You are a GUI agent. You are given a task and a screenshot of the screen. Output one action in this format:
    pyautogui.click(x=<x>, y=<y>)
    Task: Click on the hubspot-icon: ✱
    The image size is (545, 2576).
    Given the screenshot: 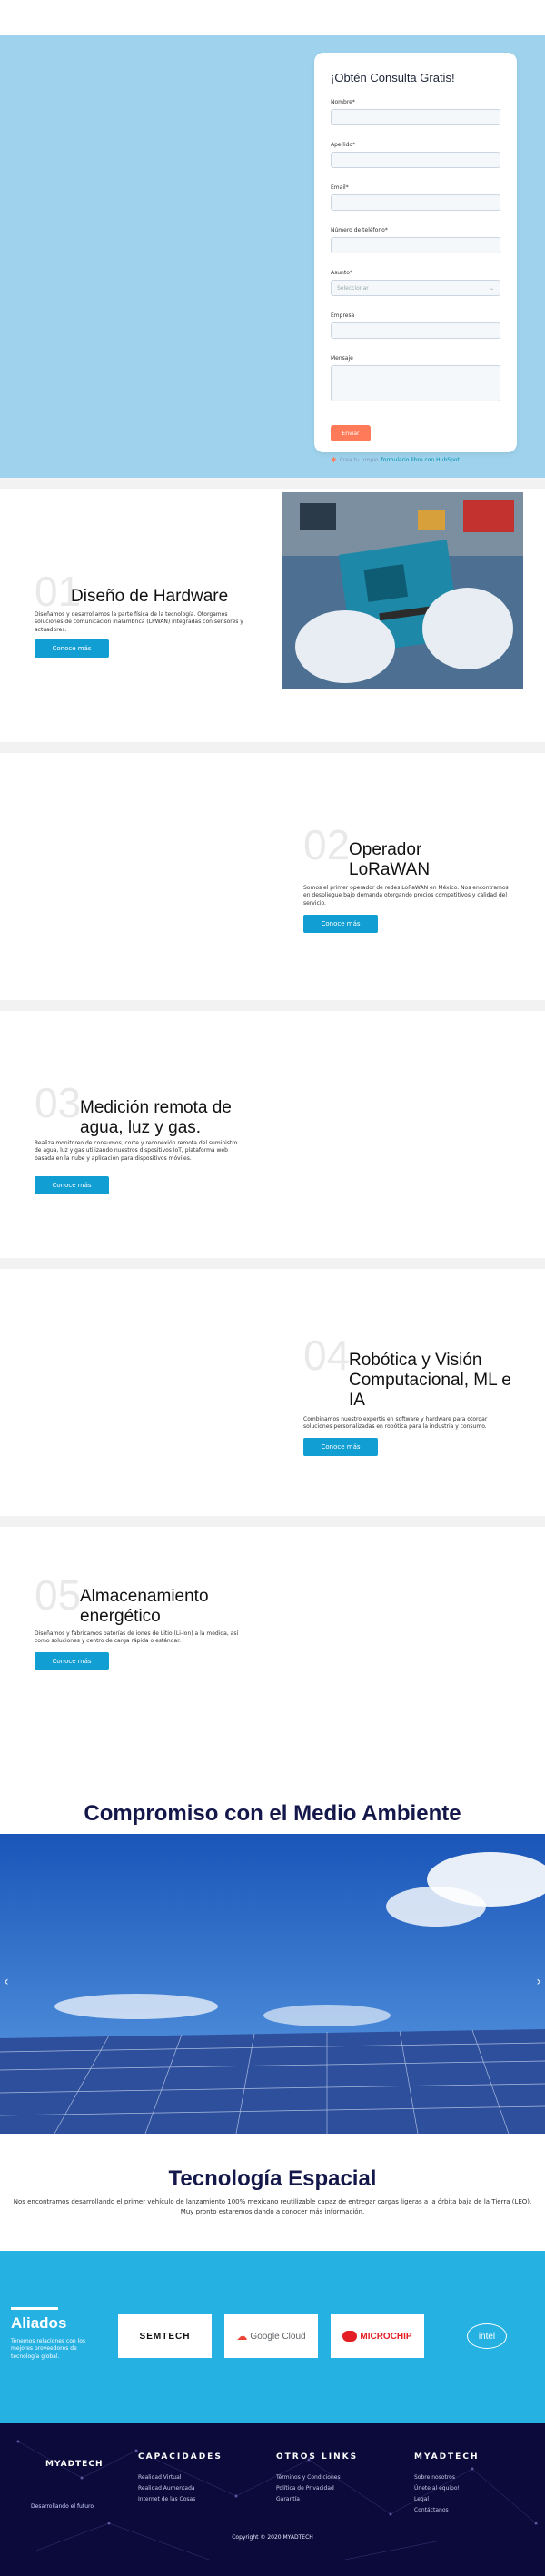 What is the action you would take?
    pyautogui.click(x=334, y=460)
    